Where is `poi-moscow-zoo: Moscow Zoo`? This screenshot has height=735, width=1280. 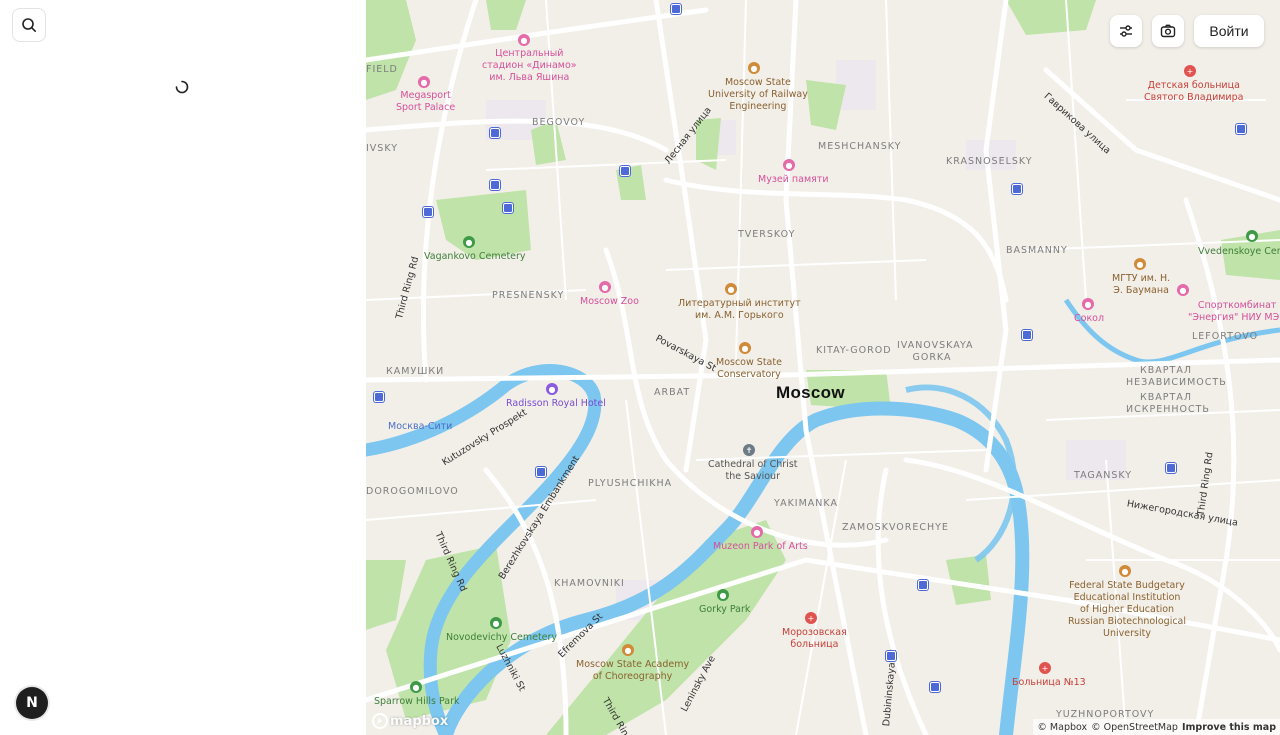
poi-moscow-zoo: Moscow Zoo is located at coordinates (609, 302).